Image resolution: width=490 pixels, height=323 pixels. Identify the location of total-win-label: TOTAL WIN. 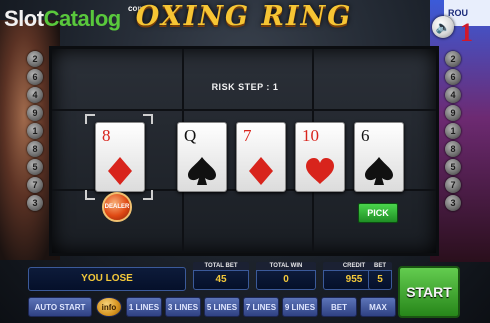
(286, 266).